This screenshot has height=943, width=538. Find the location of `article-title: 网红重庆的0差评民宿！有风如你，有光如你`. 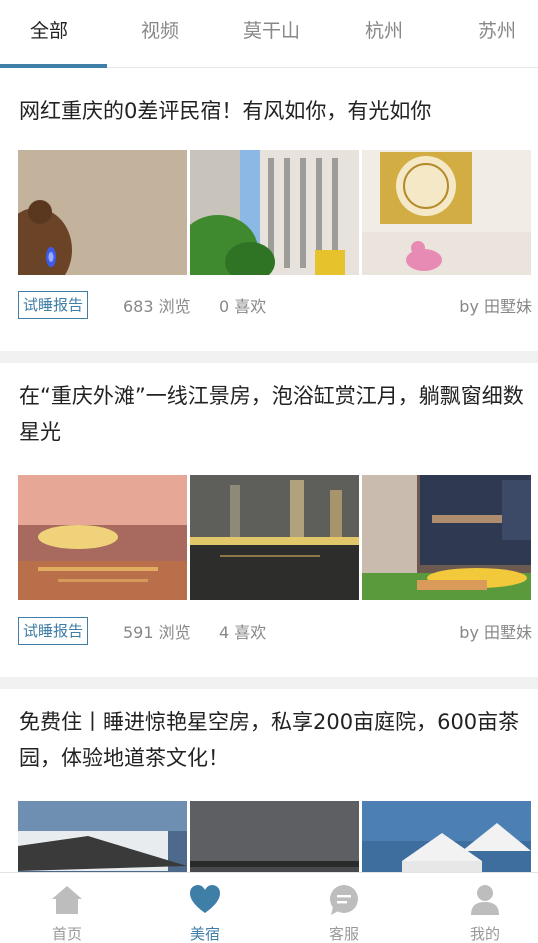

article-title: 网红重庆的0差评民宿！有风如你，有光如你 is located at coordinates (271, 111).